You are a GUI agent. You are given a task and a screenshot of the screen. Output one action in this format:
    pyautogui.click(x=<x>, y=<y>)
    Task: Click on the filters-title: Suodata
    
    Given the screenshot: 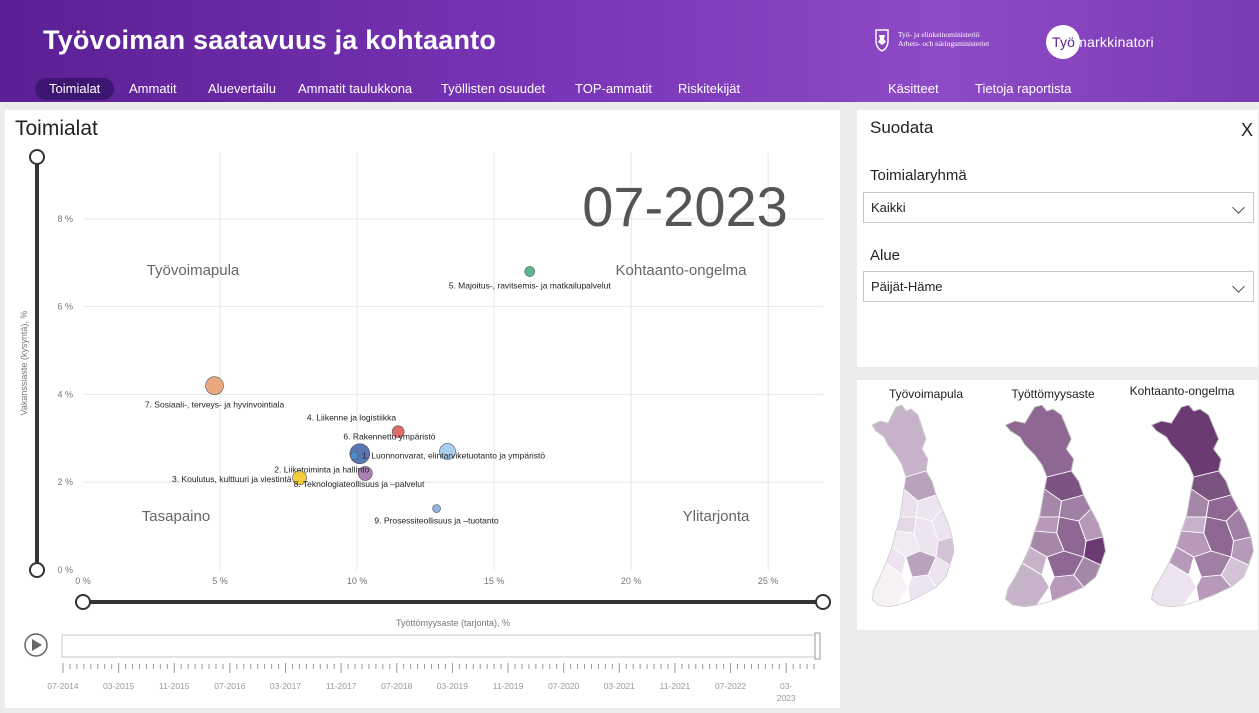 What is the action you would take?
    pyautogui.click(x=902, y=127)
    